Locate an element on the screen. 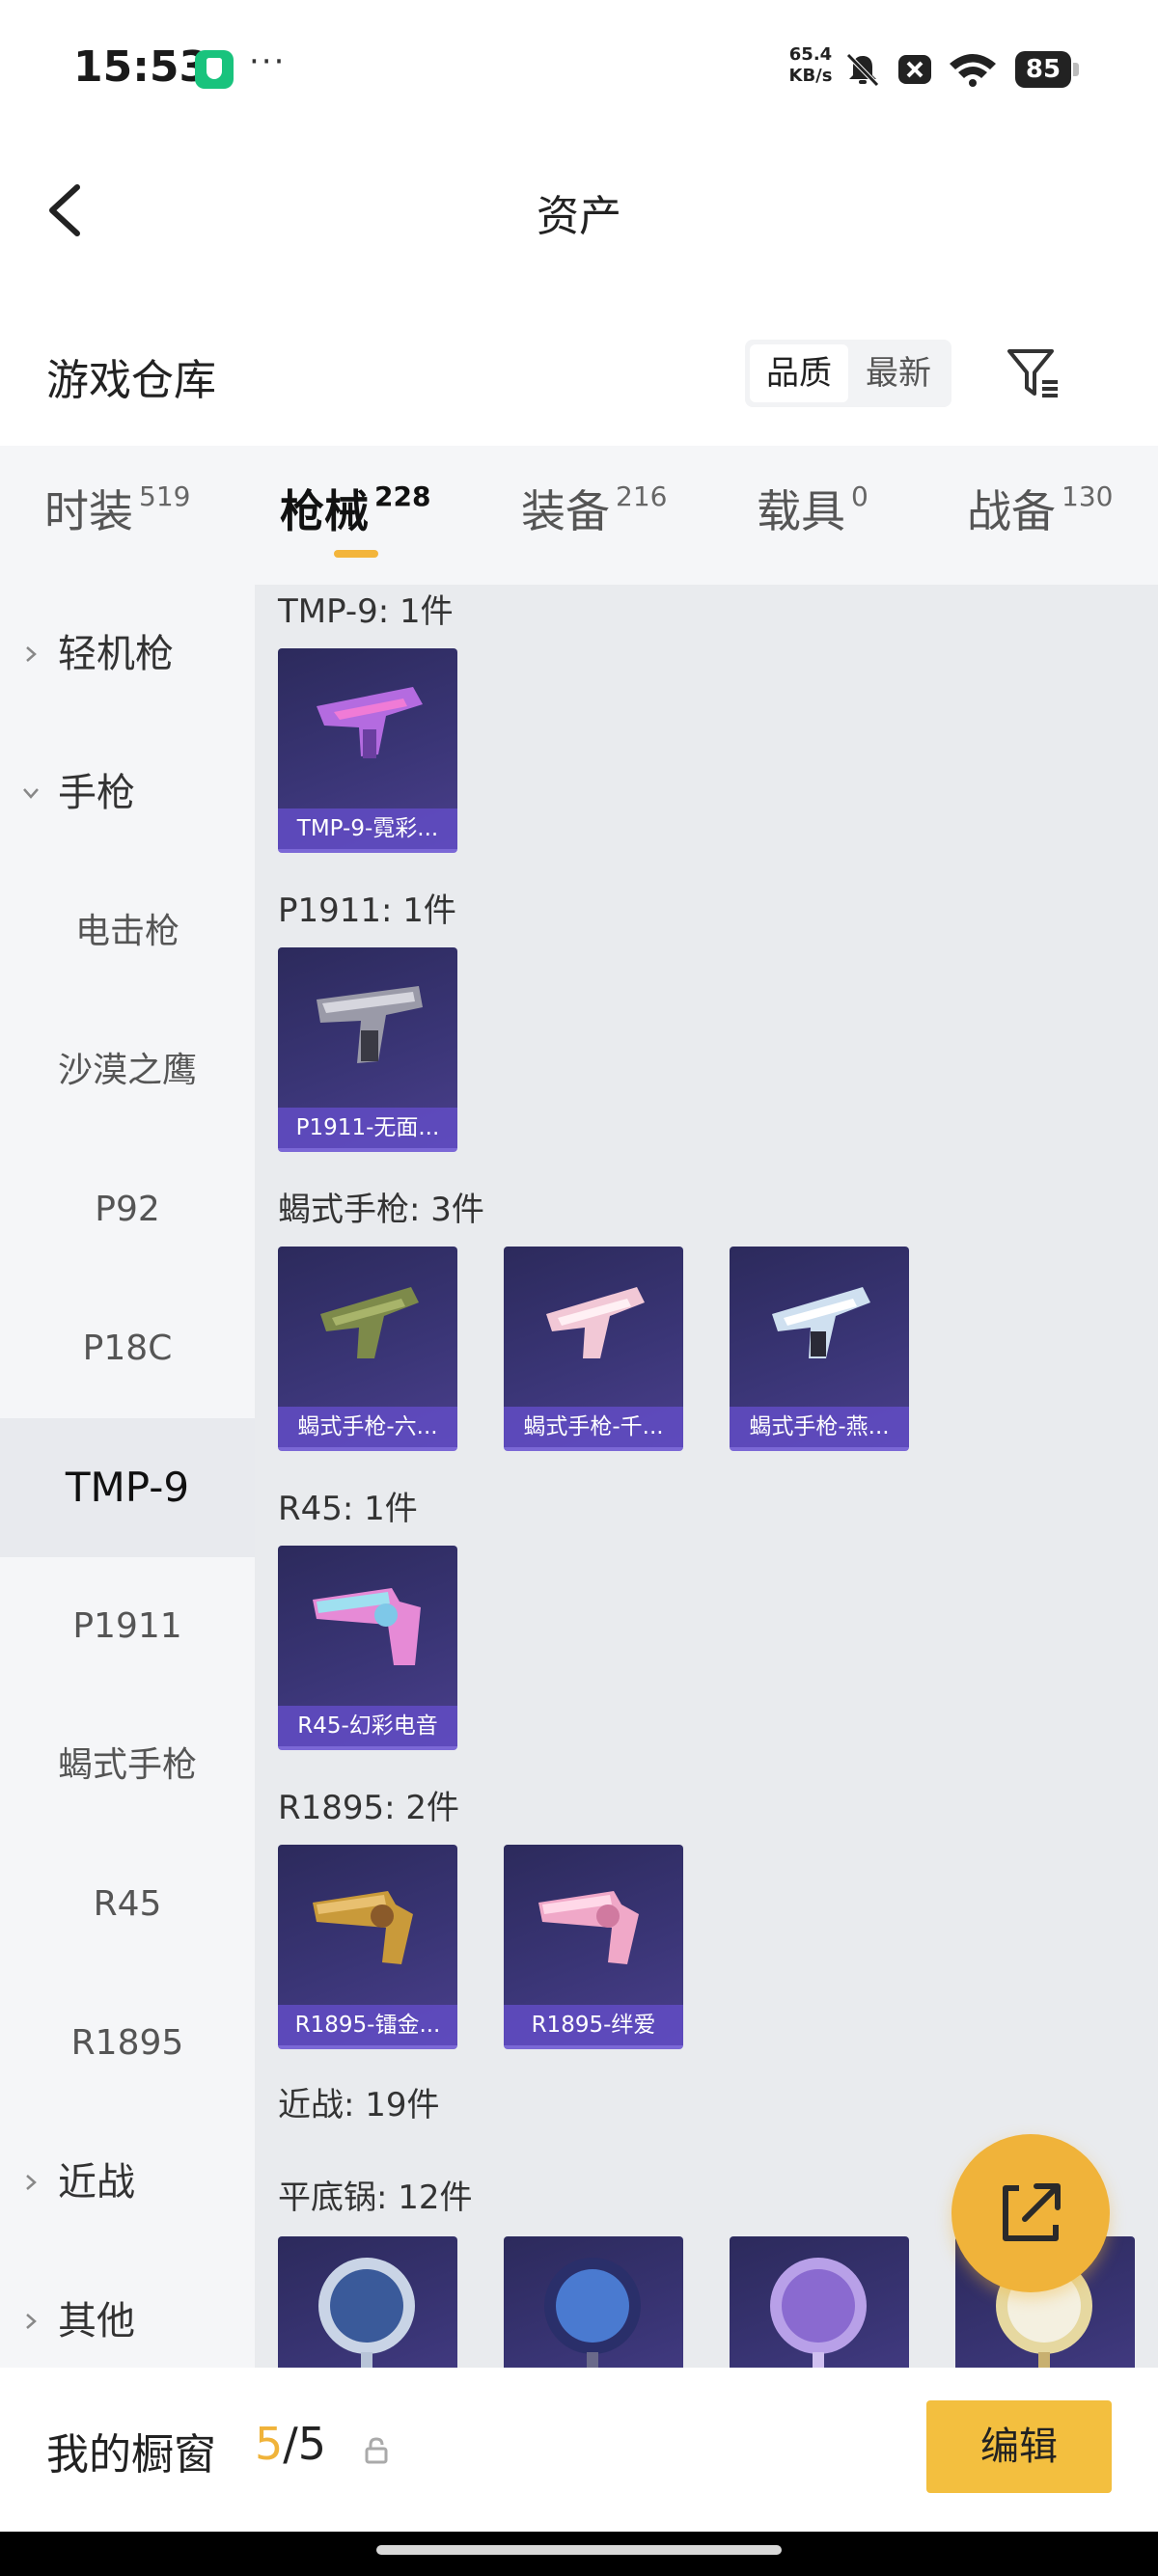 The image size is (1158, 2576). tab-count: 130 is located at coordinates (1088, 496).